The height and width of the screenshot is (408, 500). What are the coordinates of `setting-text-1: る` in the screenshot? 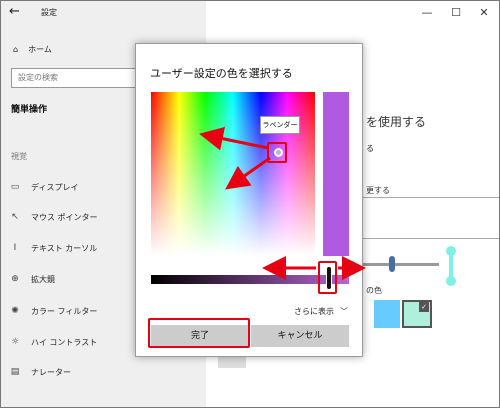 It's located at (370, 148).